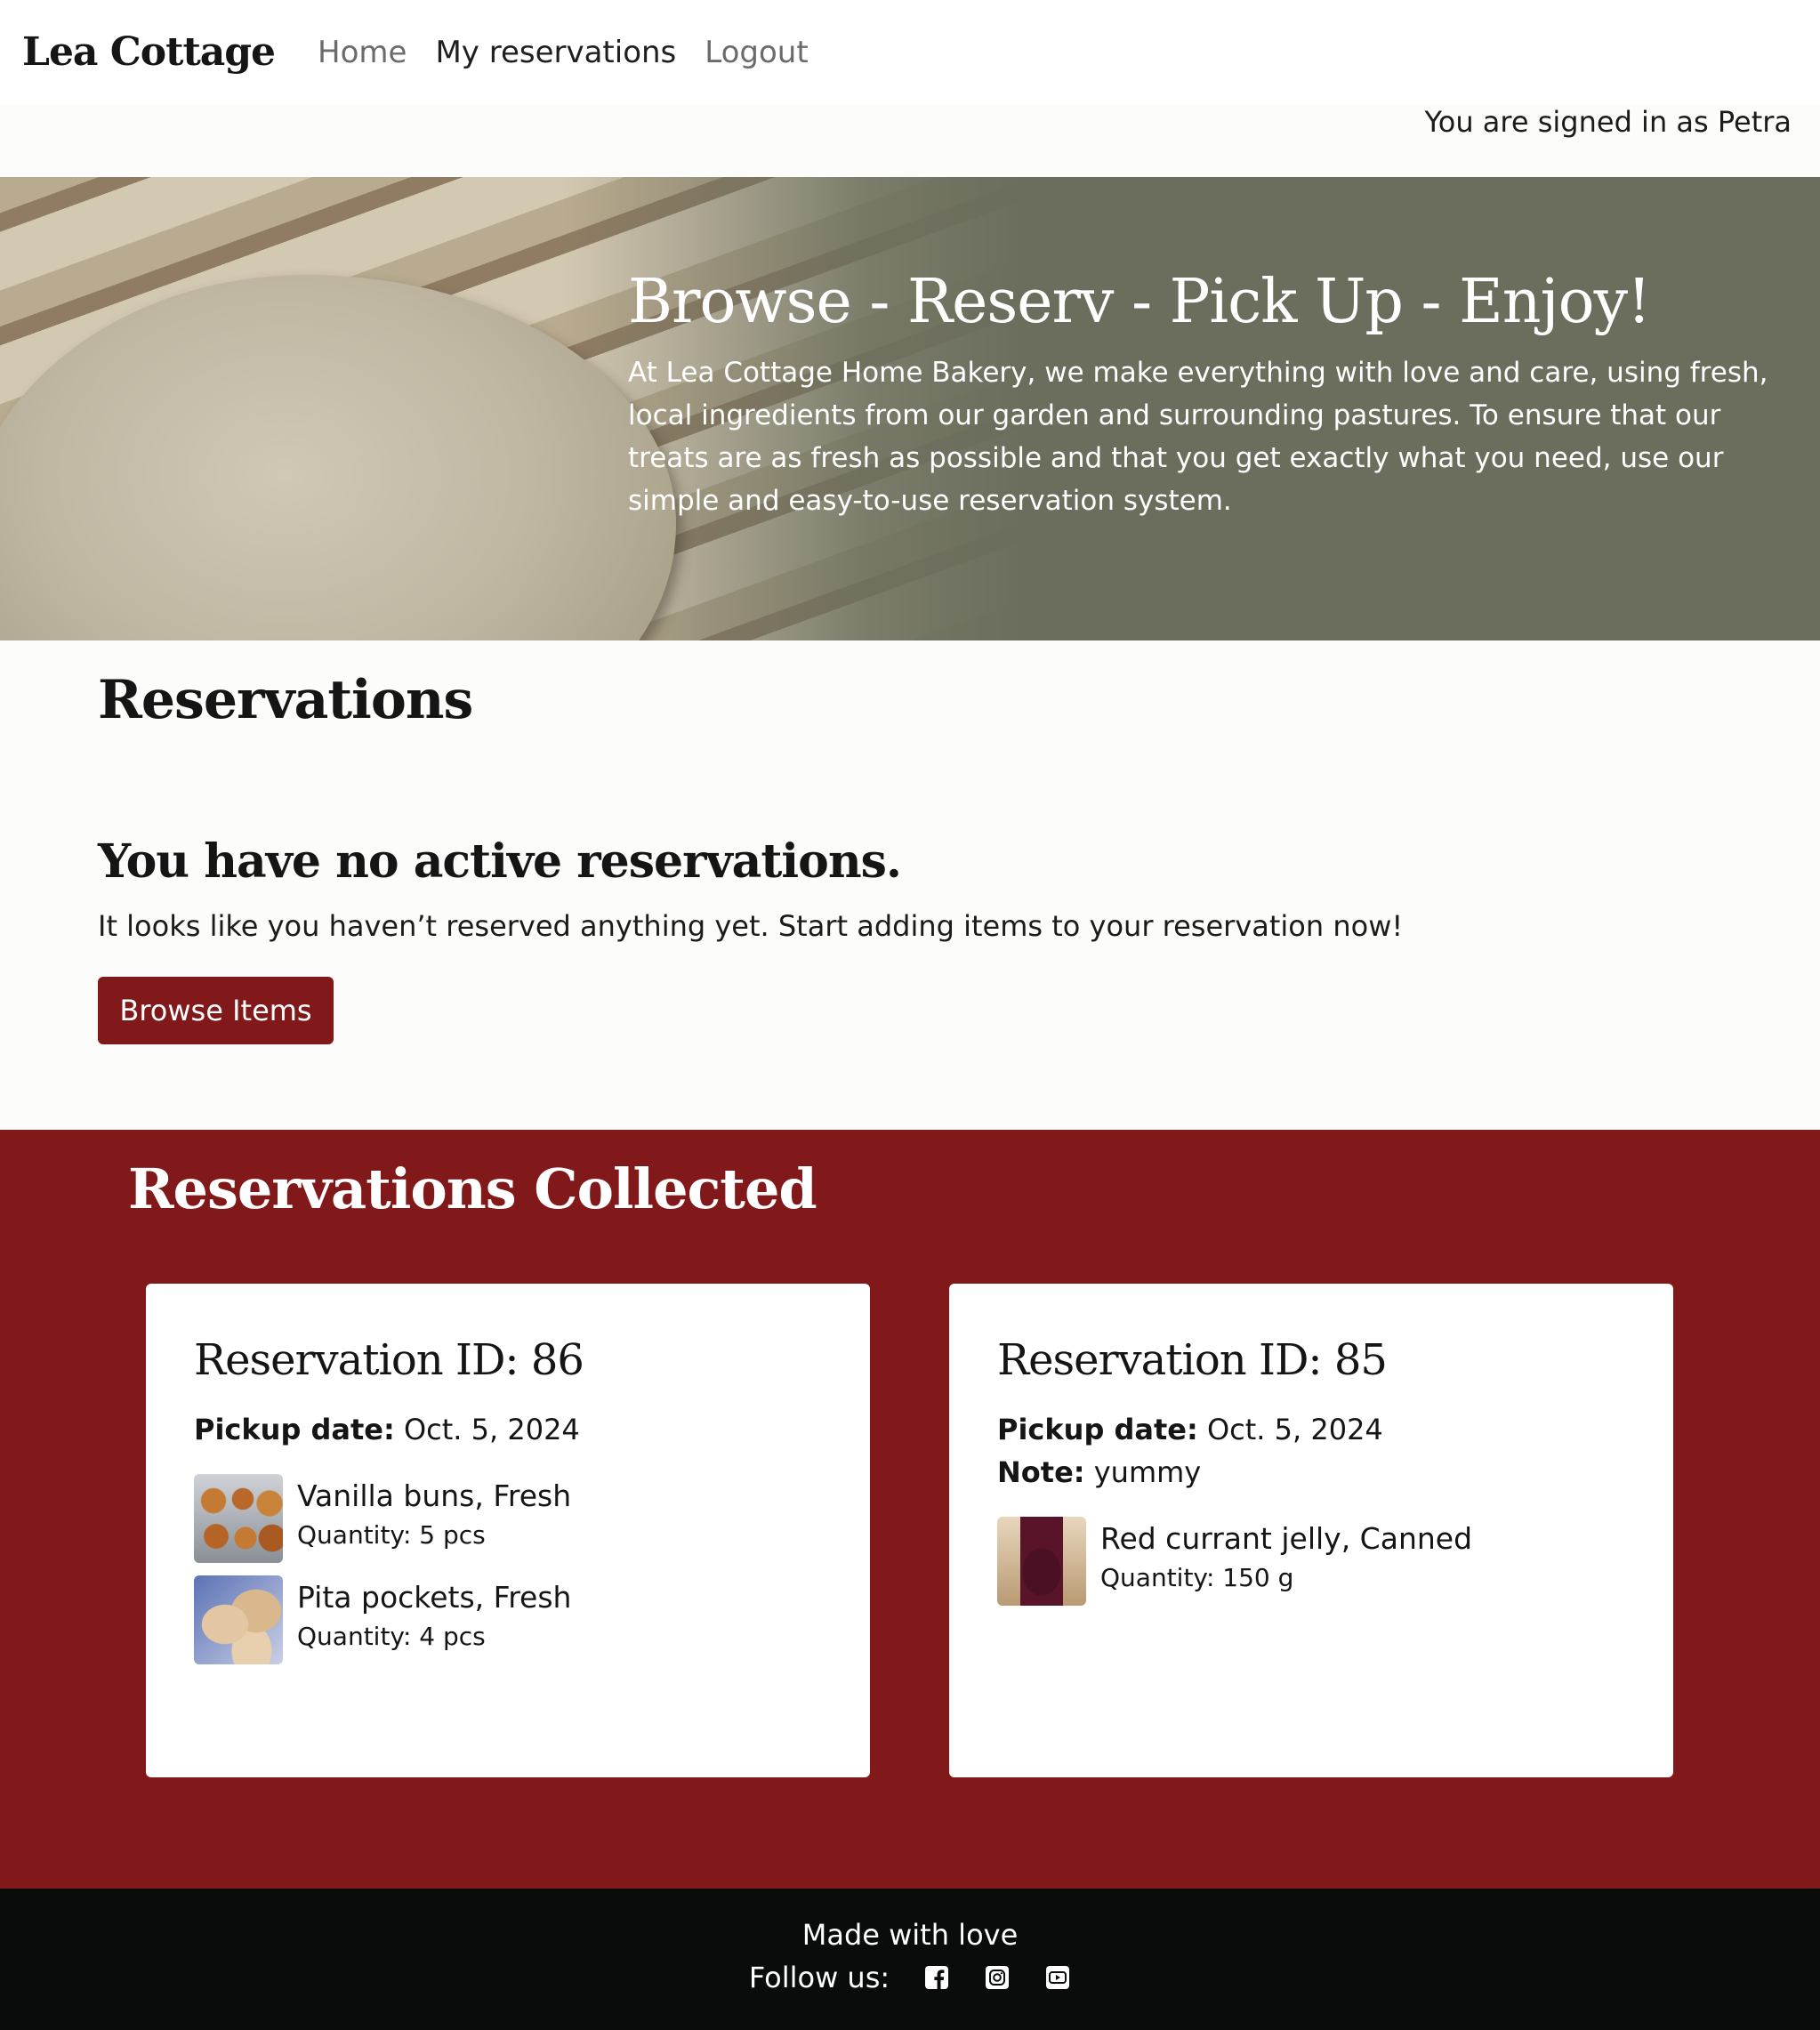 The width and height of the screenshot is (1820, 2030). Describe the element at coordinates (434, 1495) in the screenshot. I see `item-name: Vanilla buns, Fresh` at that location.